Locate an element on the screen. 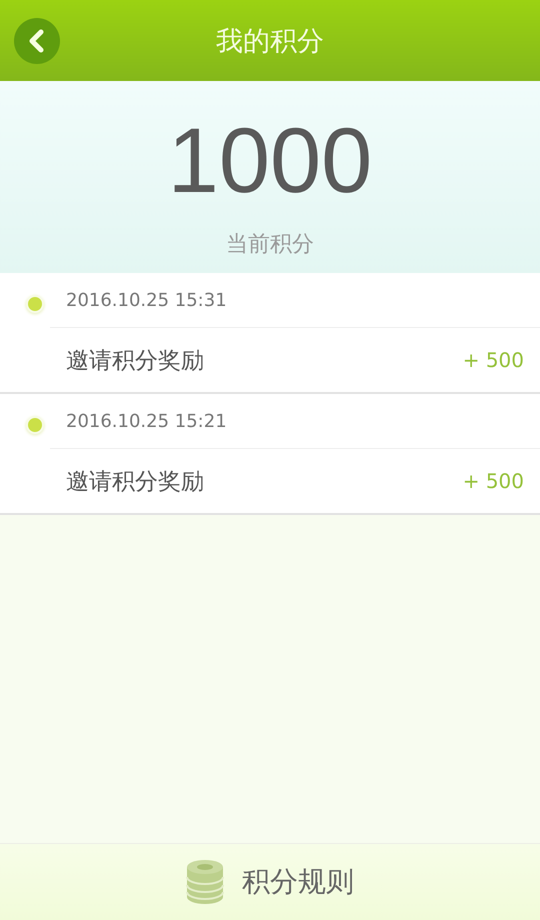 The height and width of the screenshot is (920, 540). record-time: 2016.10.25 15:21 is located at coordinates (146, 421).